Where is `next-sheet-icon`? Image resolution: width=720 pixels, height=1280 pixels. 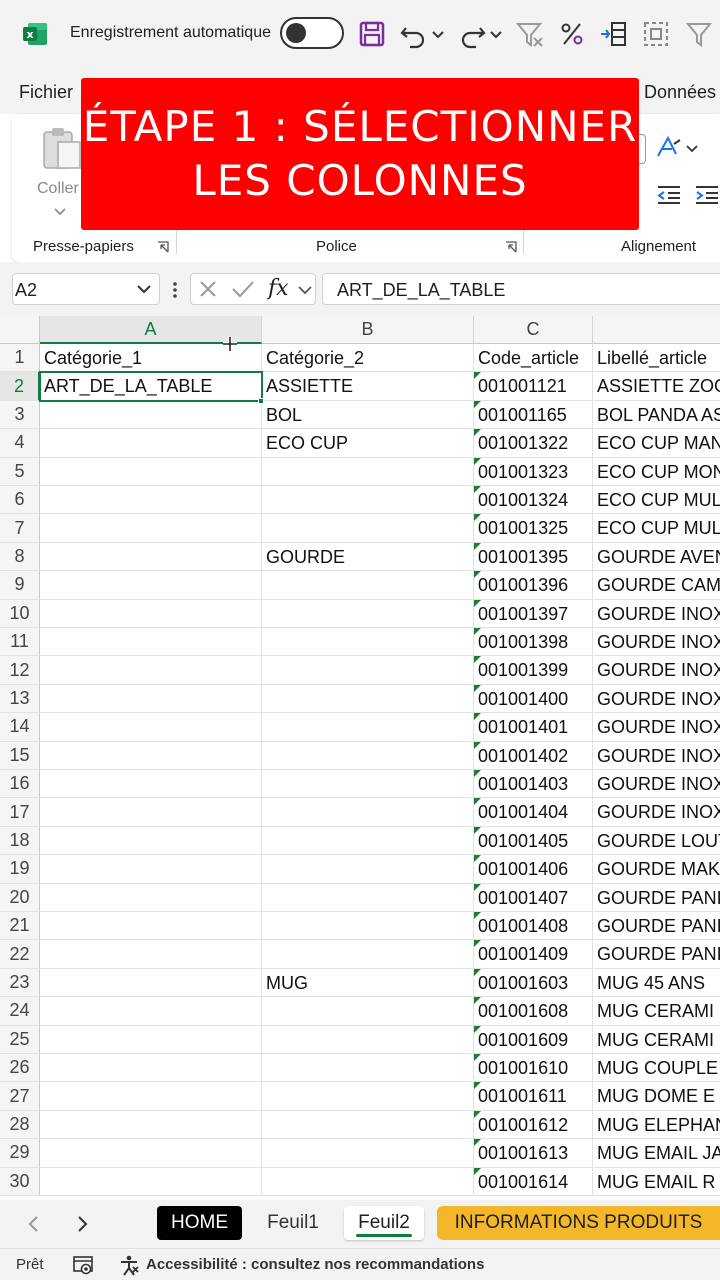
next-sheet-icon is located at coordinates (82, 1224).